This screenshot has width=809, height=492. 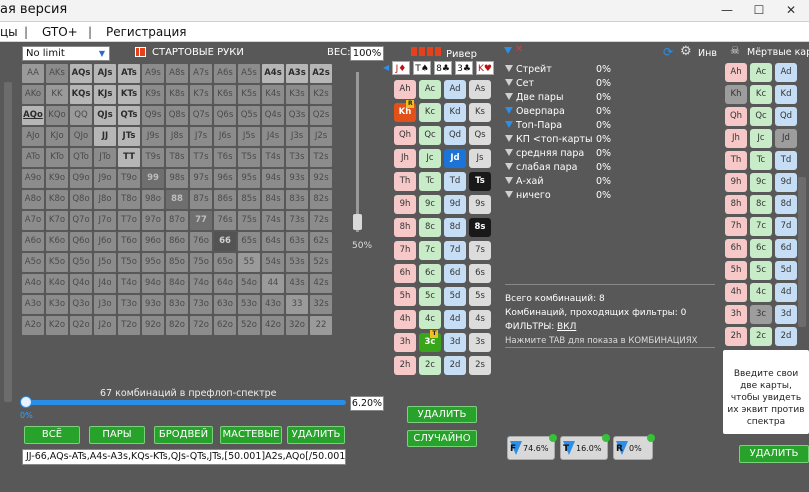 What do you see at coordinates (249, 199) in the screenshot?
I see `hand-cell-85s: 85s` at bounding box center [249, 199].